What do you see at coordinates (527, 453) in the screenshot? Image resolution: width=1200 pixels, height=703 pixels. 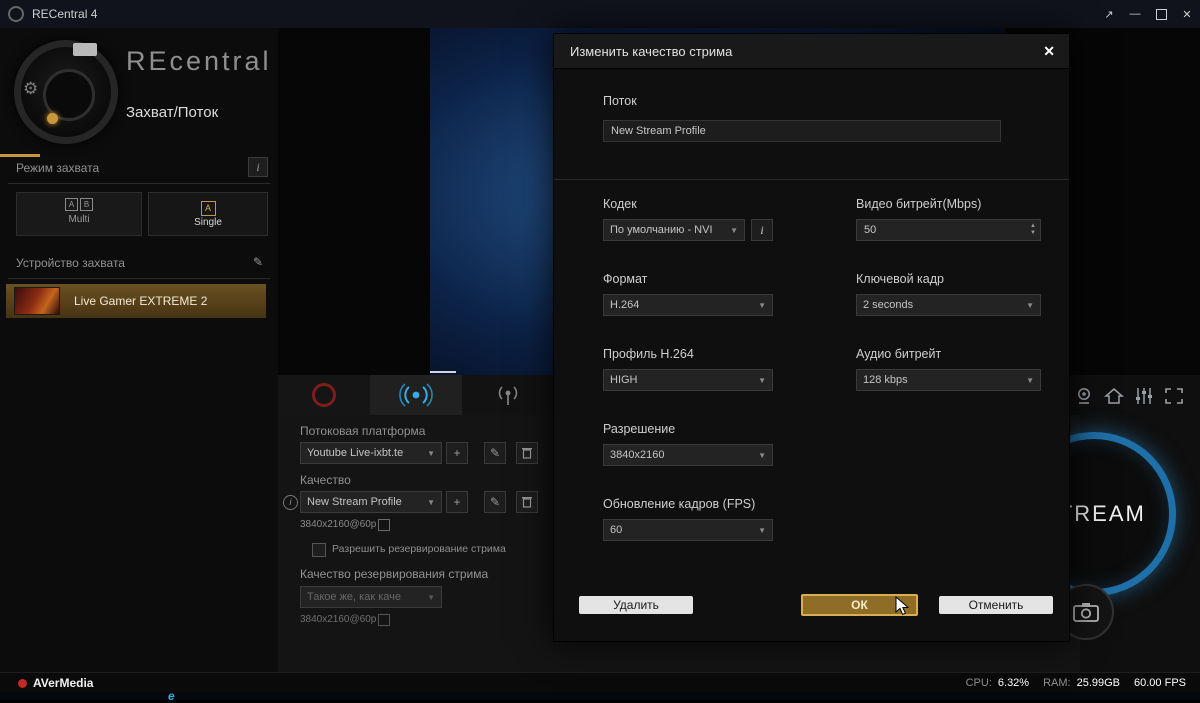 I see `platform-delete-button` at bounding box center [527, 453].